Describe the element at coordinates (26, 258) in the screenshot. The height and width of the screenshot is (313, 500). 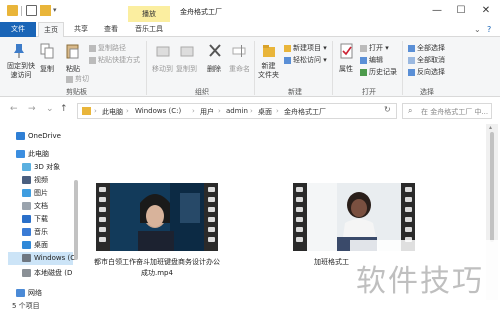
I see `drive-icon` at that location.